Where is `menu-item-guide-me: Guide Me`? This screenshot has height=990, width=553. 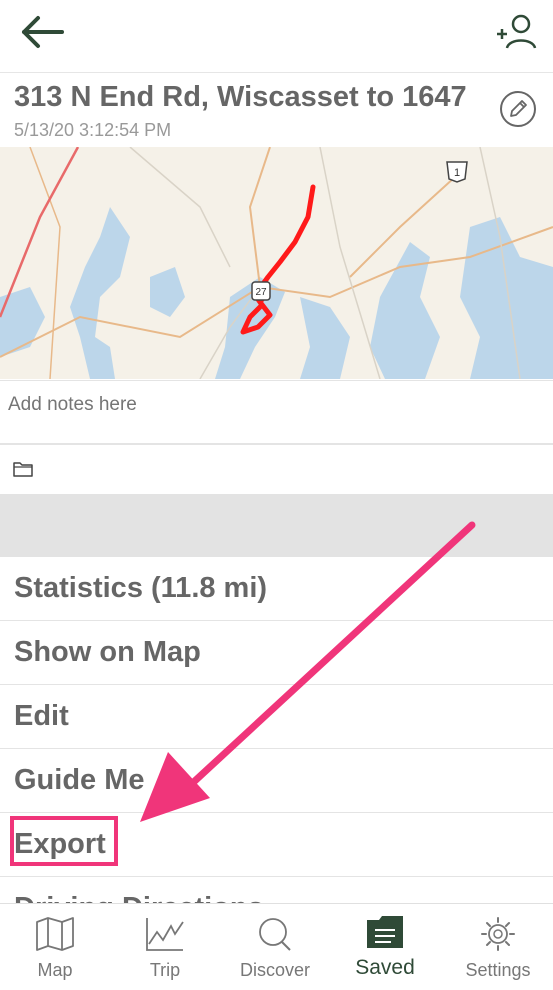
menu-item-guide-me: Guide Me is located at coordinates (276, 781).